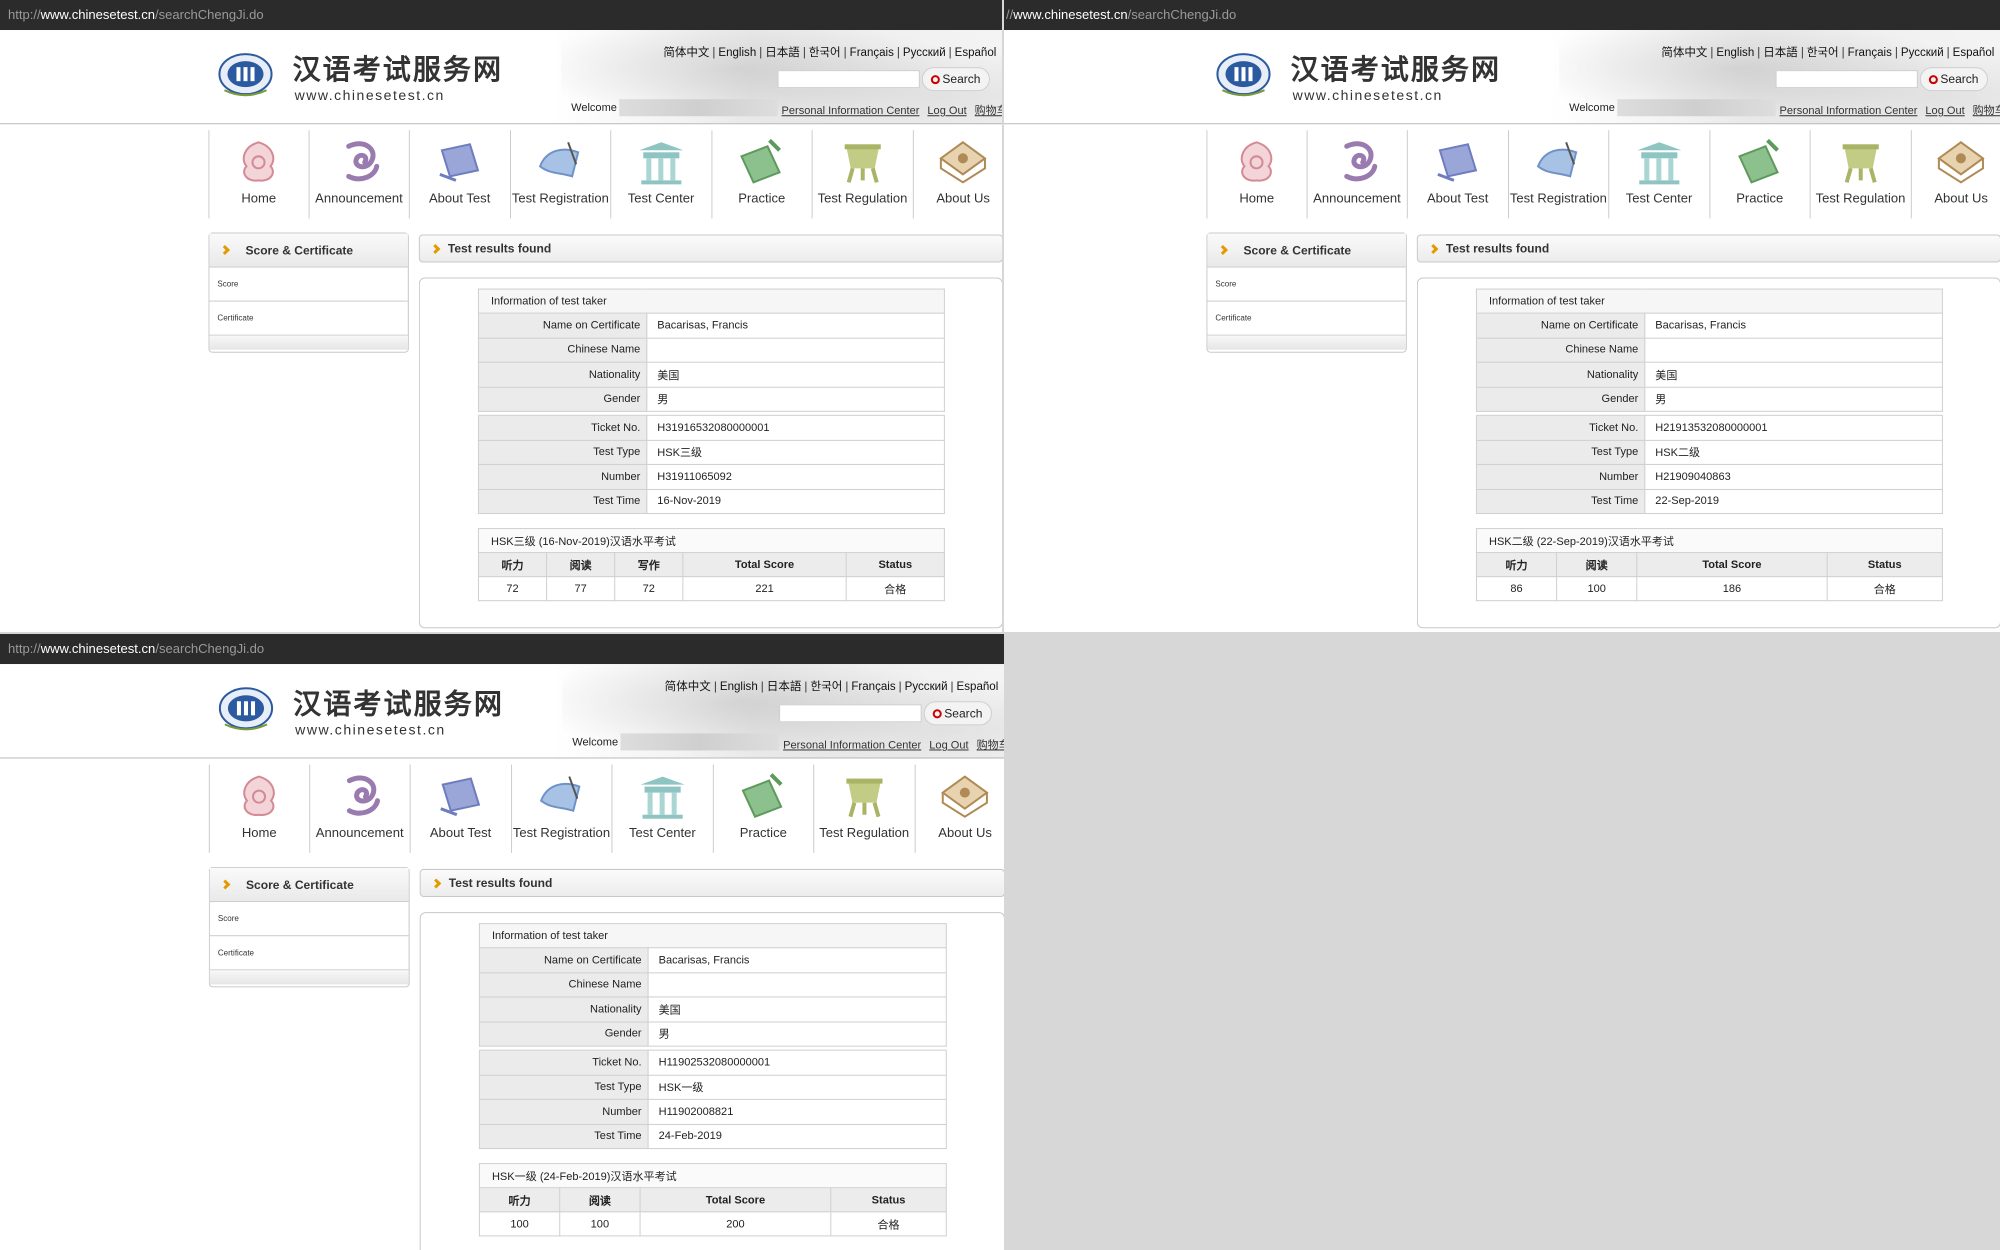 Image resolution: width=2000 pixels, height=1250 pixels. Describe the element at coordinates (1696, 108) in the screenshot. I see `redacted-username` at that location.